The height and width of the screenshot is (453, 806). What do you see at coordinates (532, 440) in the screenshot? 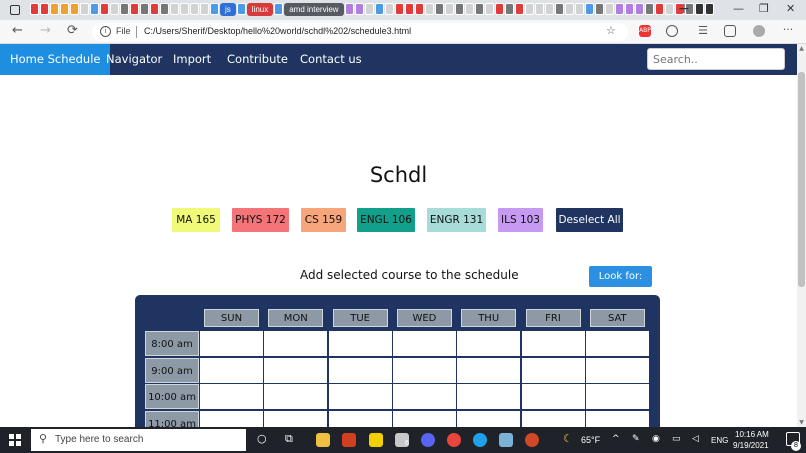
I see `powerpoint-icon` at bounding box center [532, 440].